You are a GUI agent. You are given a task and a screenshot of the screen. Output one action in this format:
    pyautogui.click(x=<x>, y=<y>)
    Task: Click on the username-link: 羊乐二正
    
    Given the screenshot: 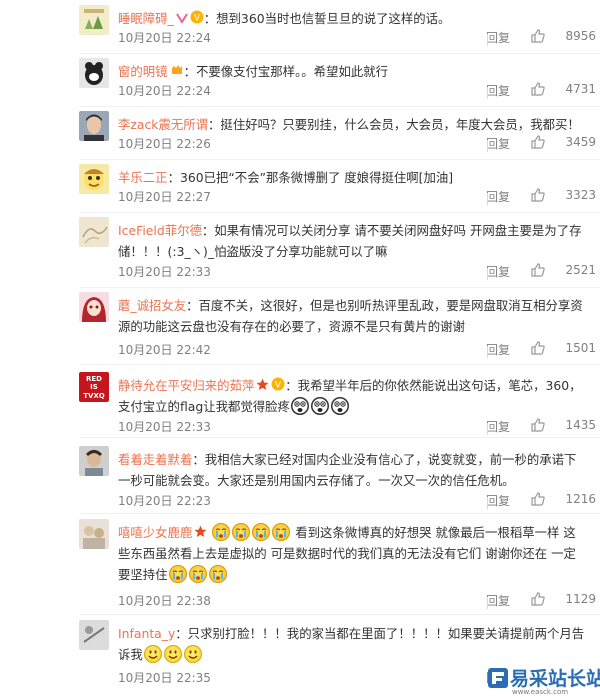 What is the action you would take?
    pyautogui.click(x=143, y=177)
    